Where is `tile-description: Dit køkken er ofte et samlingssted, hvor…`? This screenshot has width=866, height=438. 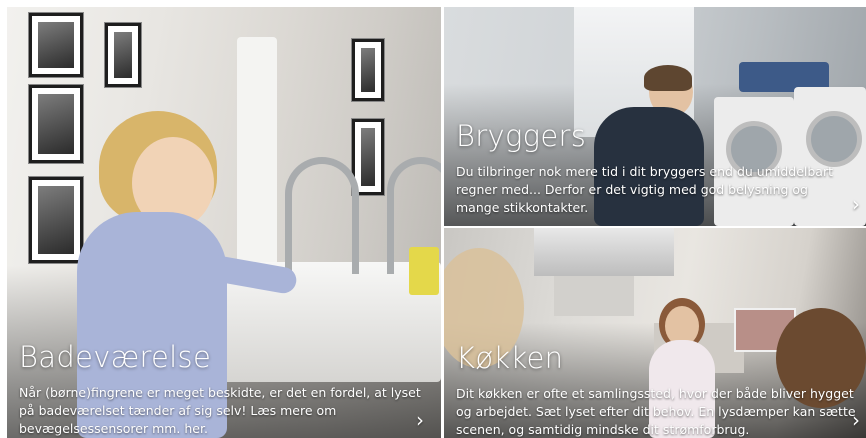 tile-description: Dit køkken er ofte et samlingssted, hvor… is located at coordinates (656, 411).